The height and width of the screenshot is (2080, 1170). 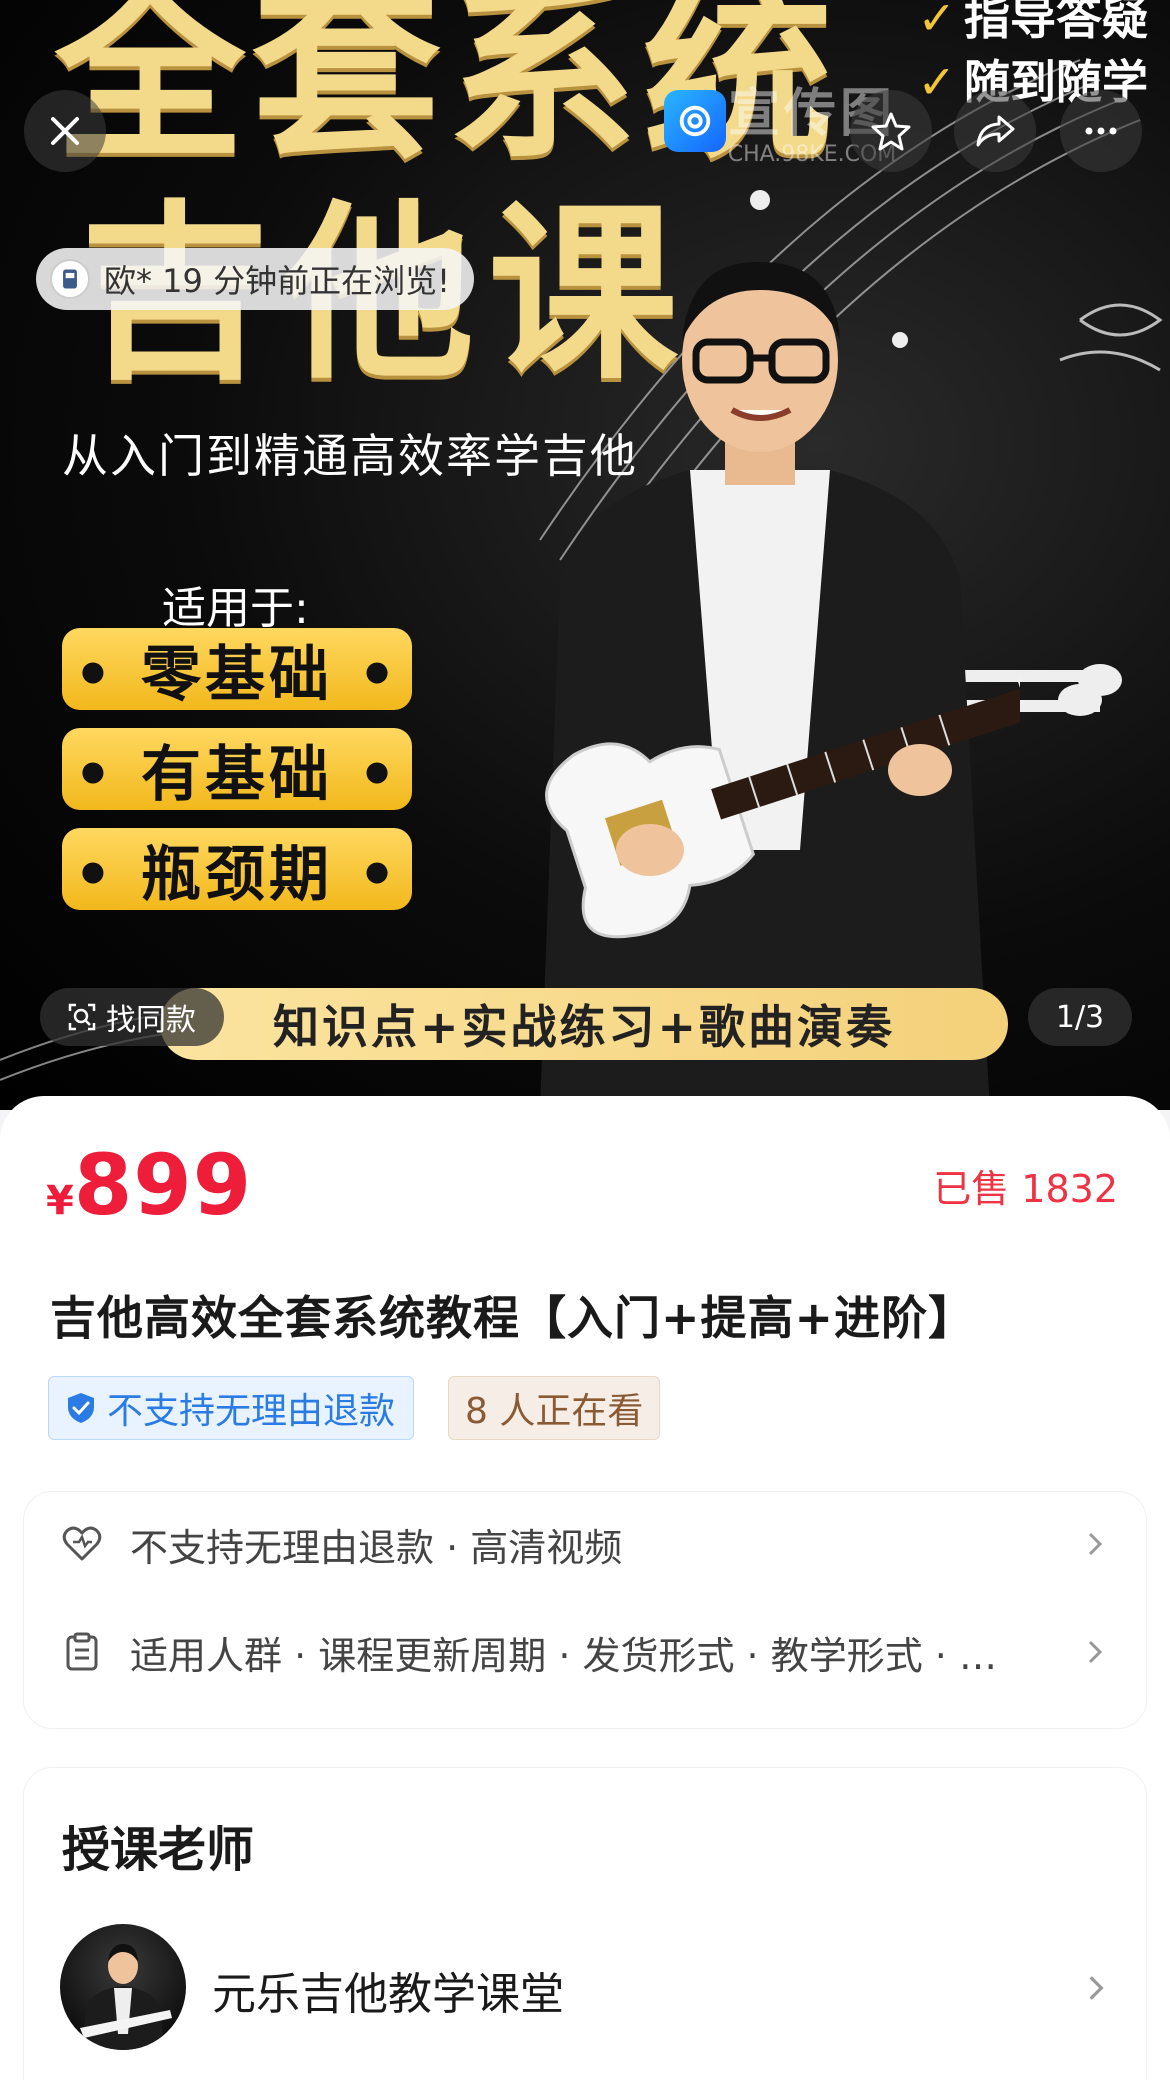 What do you see at coordinates (277, 281) in the screenshot?
I see `toast-text: 欧* 19 分钟前正在浏览!` at bounding box center [277, 281].